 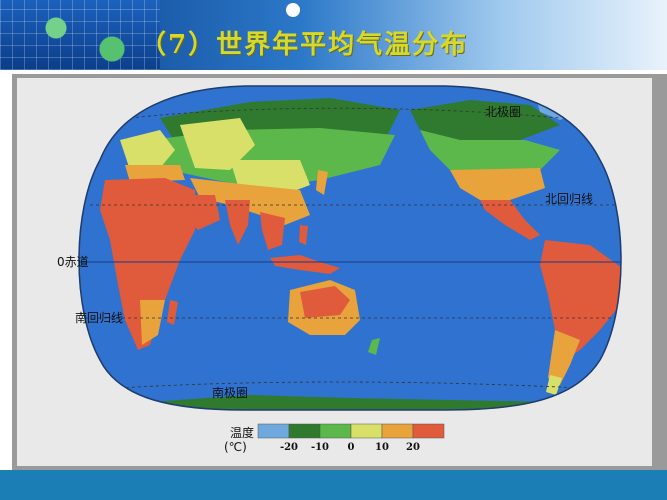 What do you see at coordinates (73, 262) in the screenshot?
I see `equator-label: 0赤道` at bounding box center [73, 262].